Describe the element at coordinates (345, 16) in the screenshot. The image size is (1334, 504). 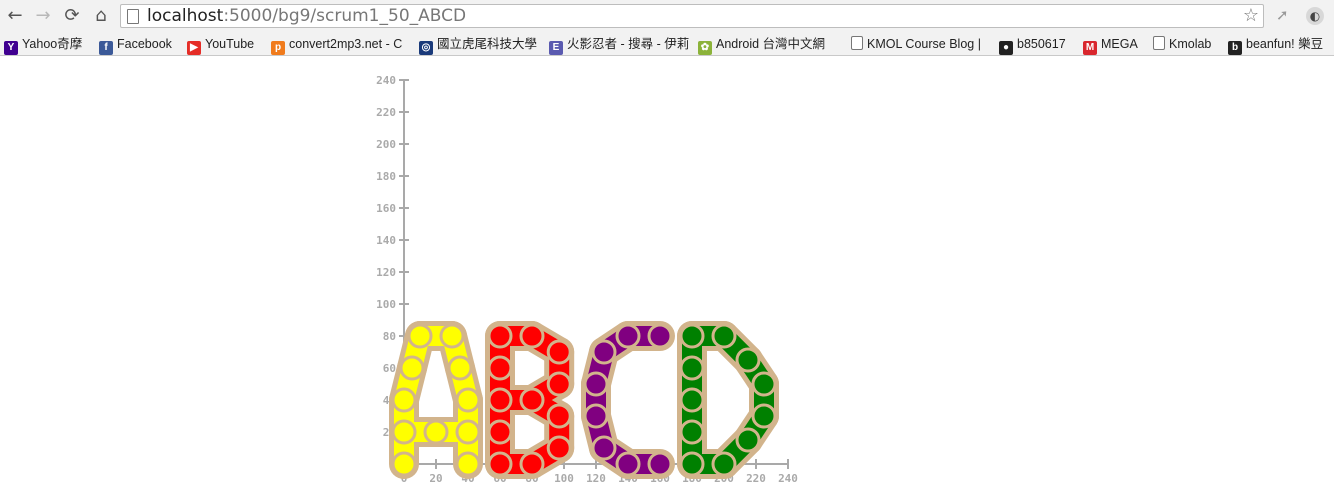
I see `url-path: :5000/bg9/scrum1_50_ABCD` at that location.